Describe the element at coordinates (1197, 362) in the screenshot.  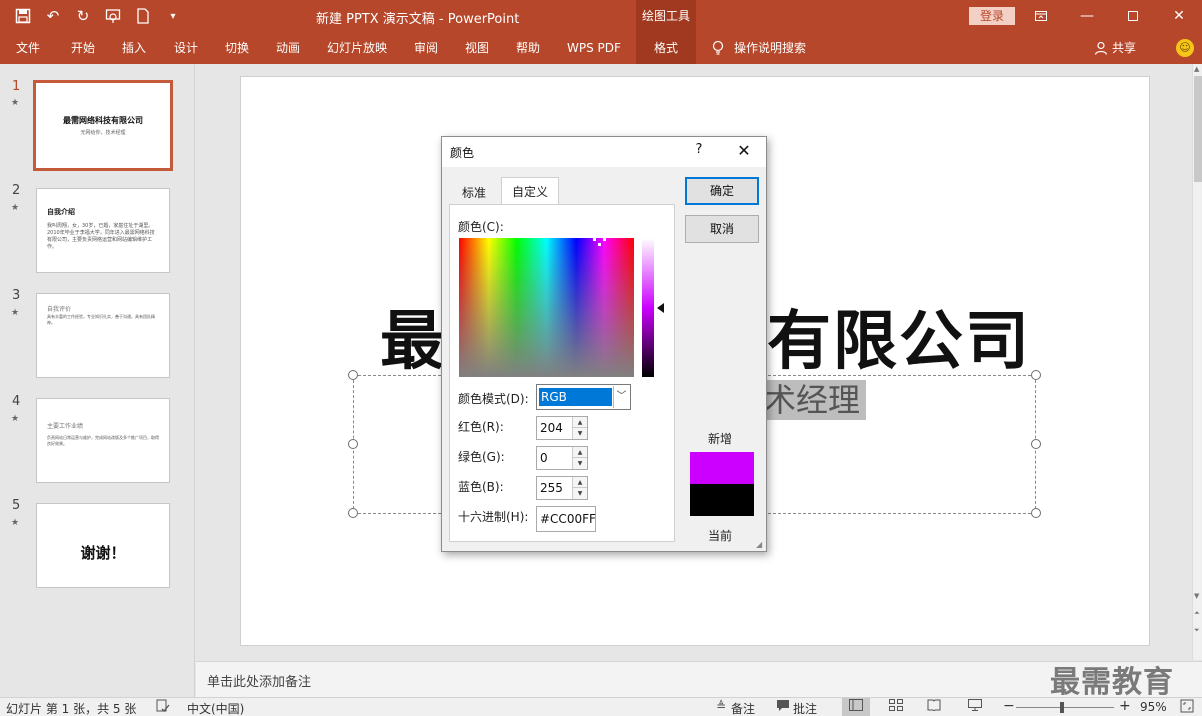
I see `vertical-scrollbar: ▲ ▼ ⏶ ⏷` at that location.